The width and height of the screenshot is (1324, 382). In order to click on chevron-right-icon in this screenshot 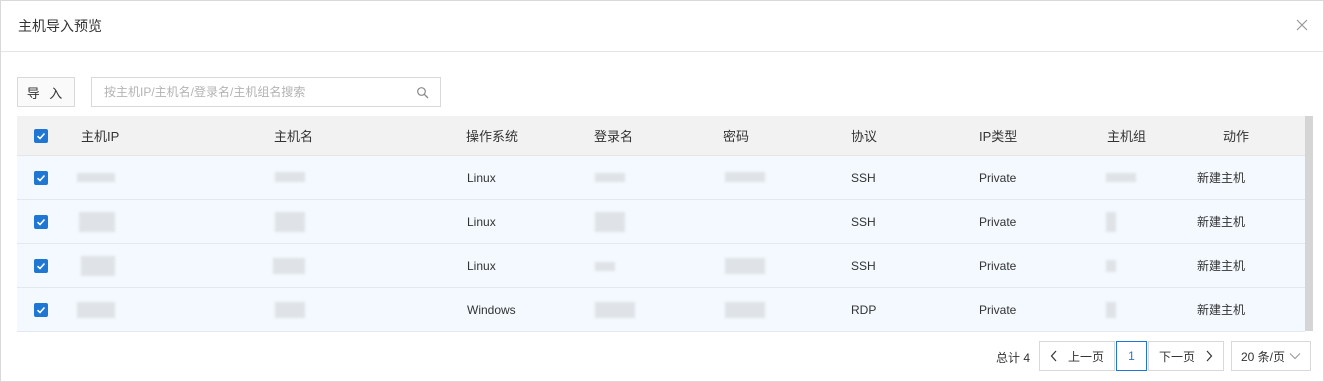, I will do `click(1209, 356)`.